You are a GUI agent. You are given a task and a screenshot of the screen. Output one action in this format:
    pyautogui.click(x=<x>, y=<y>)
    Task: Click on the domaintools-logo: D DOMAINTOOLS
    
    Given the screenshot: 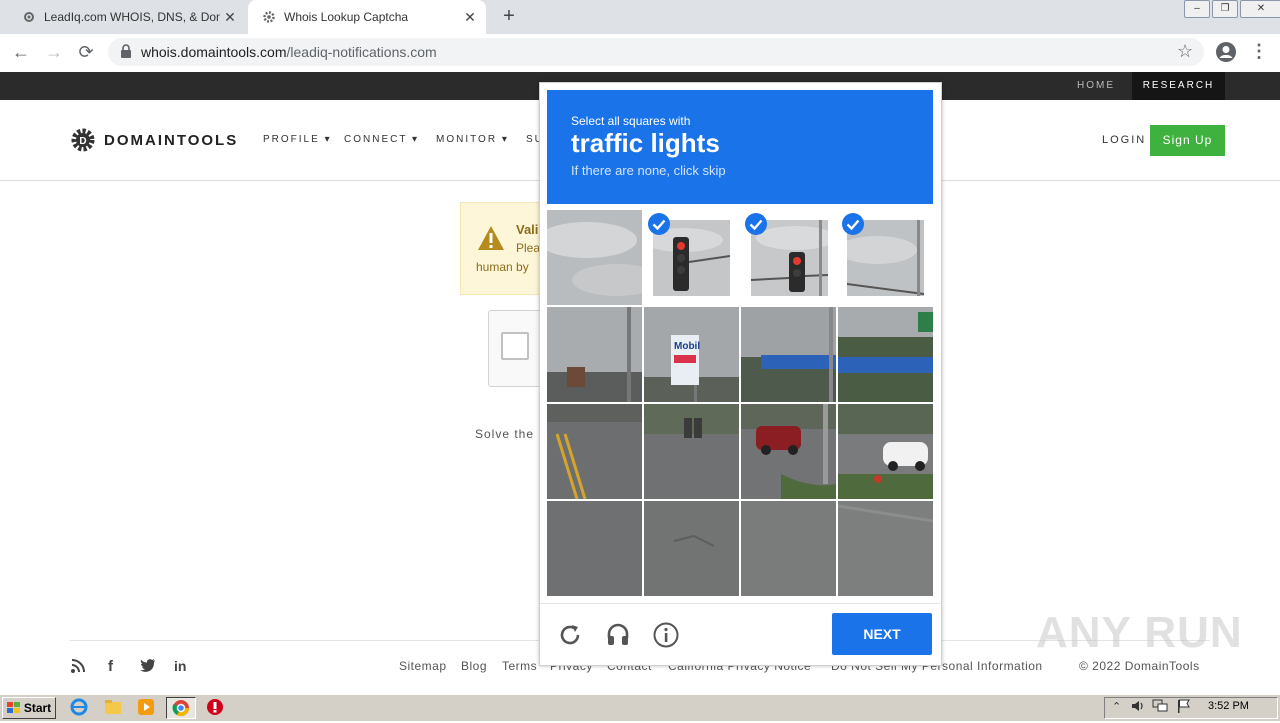 What is the action you would take?
    pyautogui.click(x=154, y=140)
    